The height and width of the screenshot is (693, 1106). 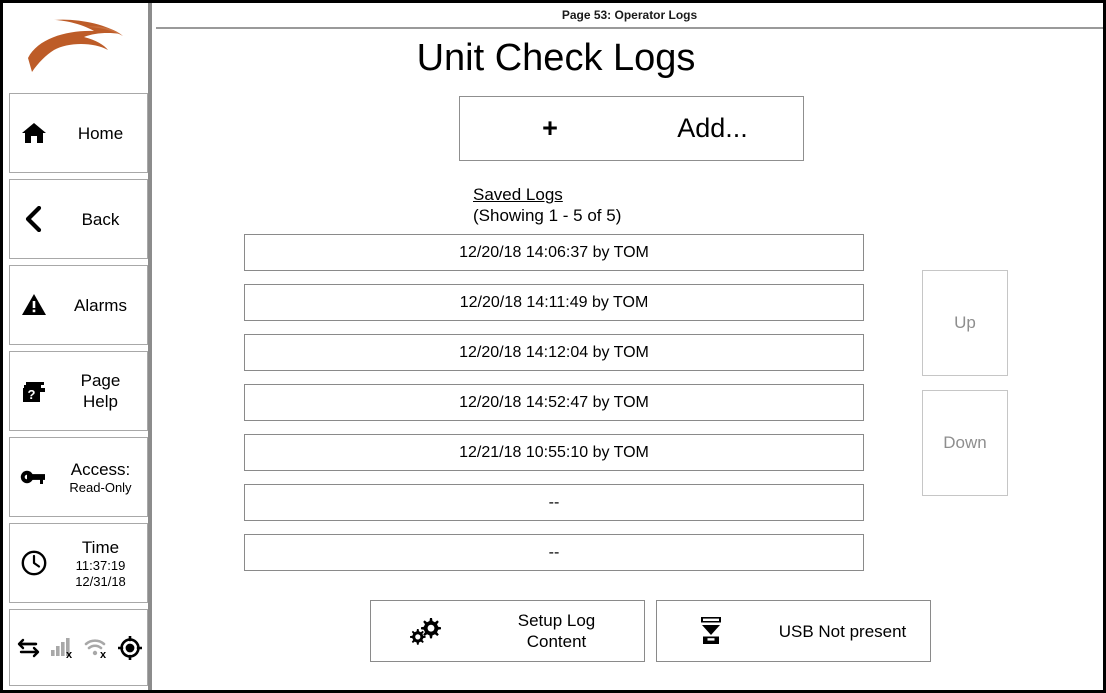 I want to click on sidebar-item-access-value: Read-Only, so click(x=100, y=487).